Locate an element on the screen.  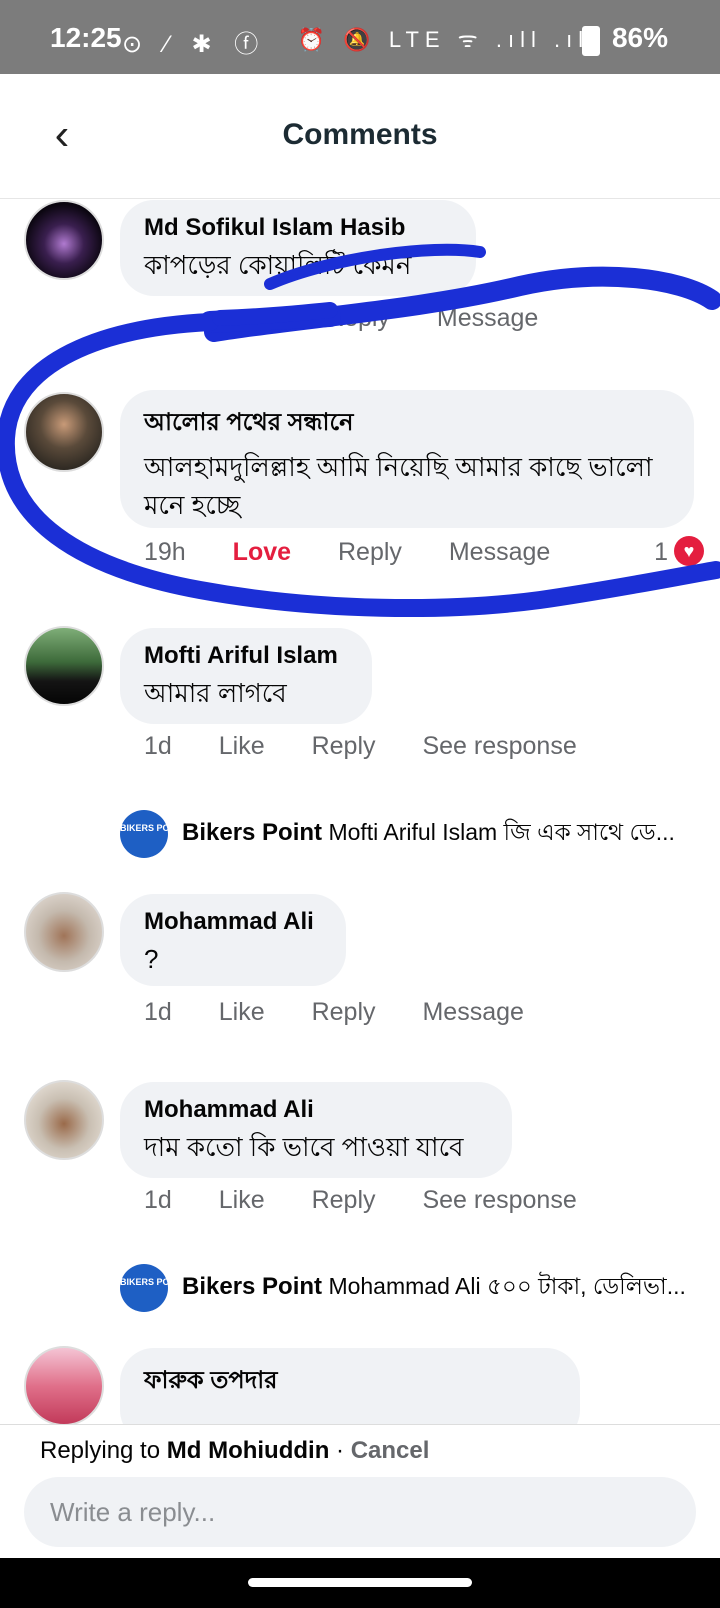
comment-bubble: Mohammad Ali দাম কতো কি ভাবে পাওয়া যাবে is located at coordinates (316, 1130).